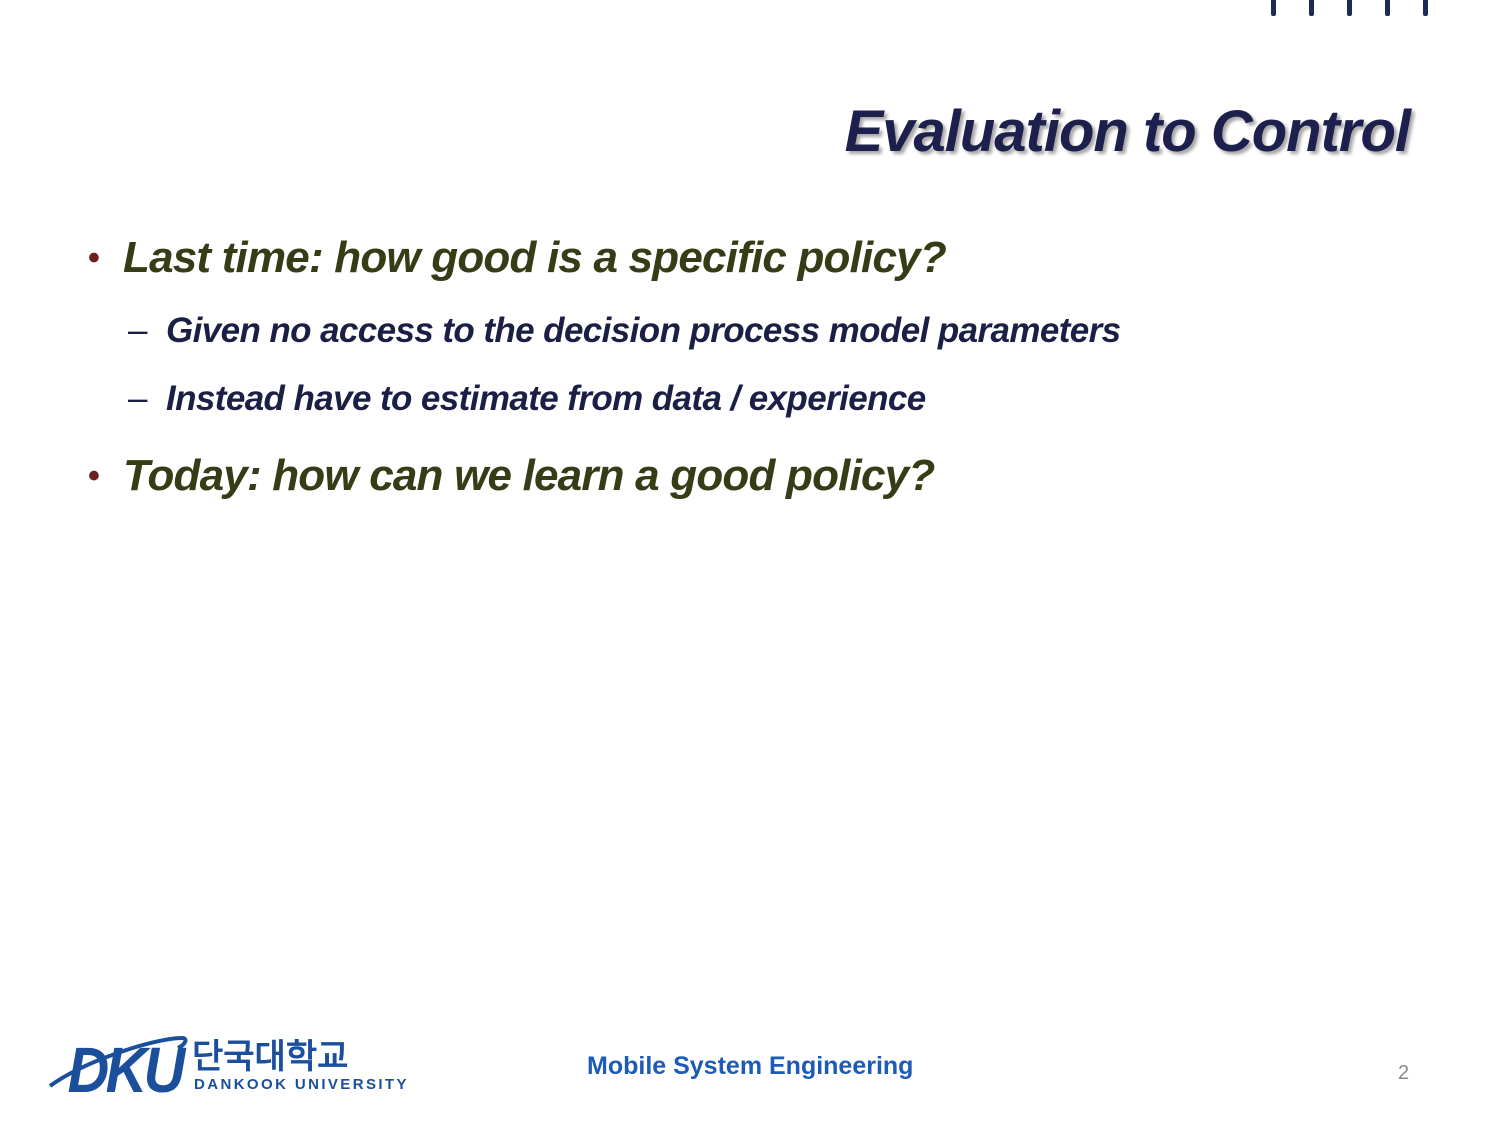 The width and height of the screenshot is (1500, 1125). What do you see at coordinates (1404, 1073) in the screenshot?
I see `page-number: 2` at bounding box center [1404, 1073].